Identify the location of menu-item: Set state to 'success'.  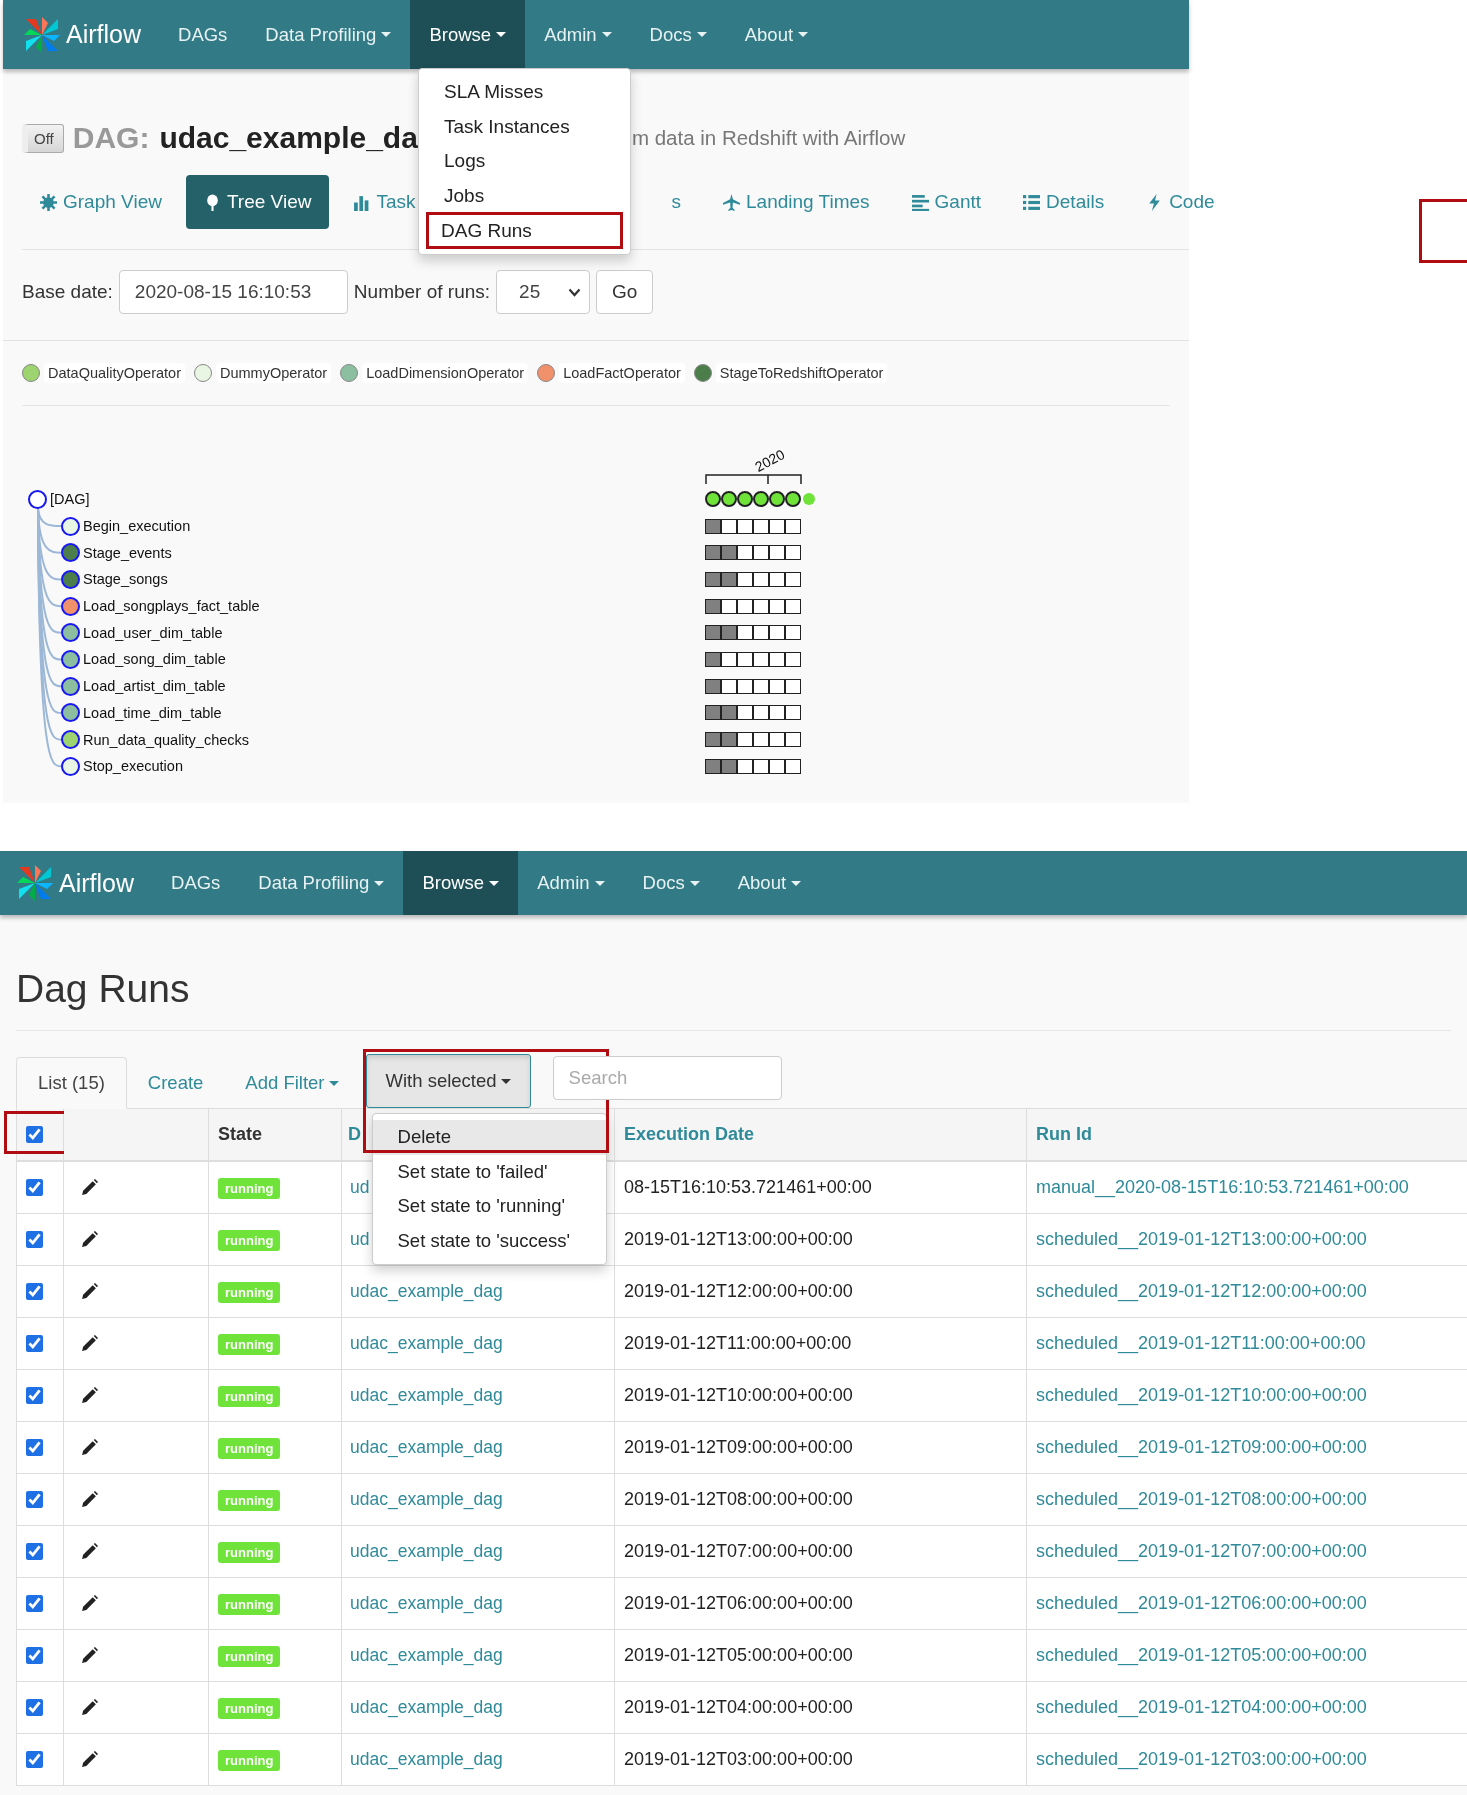
(489, 1240).